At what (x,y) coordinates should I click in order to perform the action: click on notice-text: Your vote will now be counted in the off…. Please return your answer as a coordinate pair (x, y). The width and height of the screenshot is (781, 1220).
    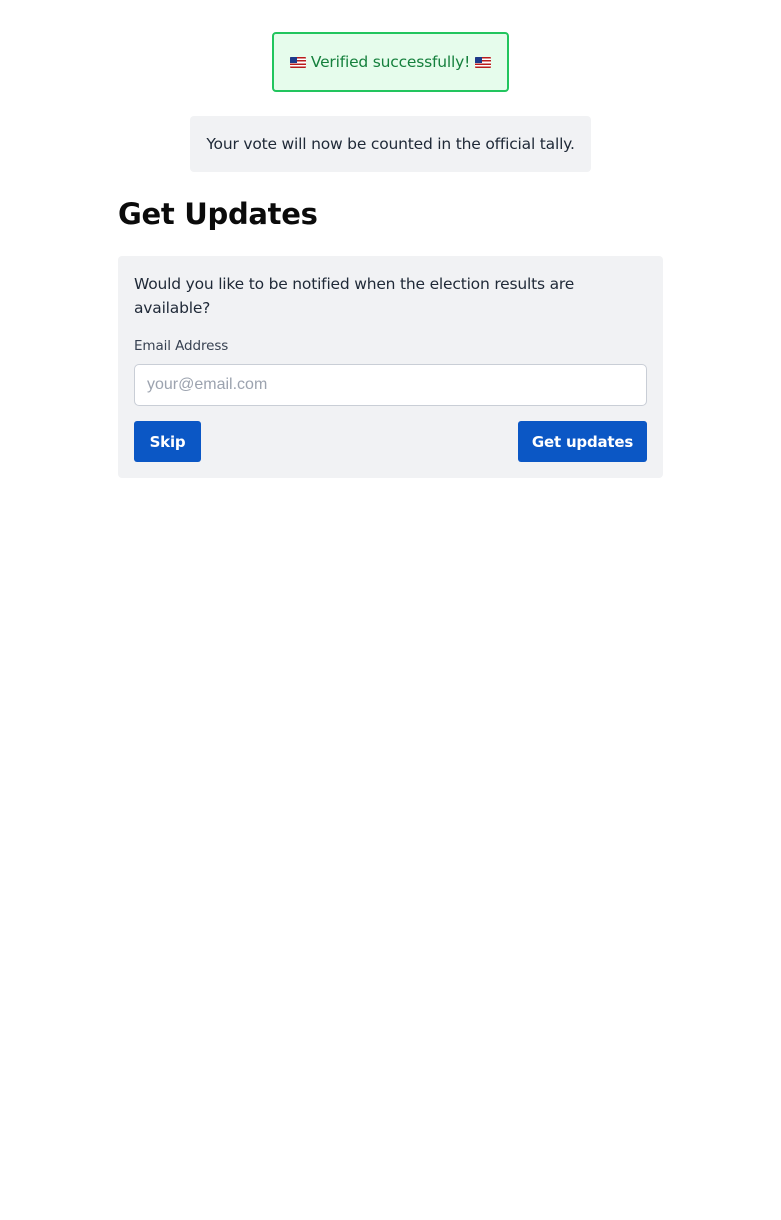
    Looking at the image, I should click on (390, 144).